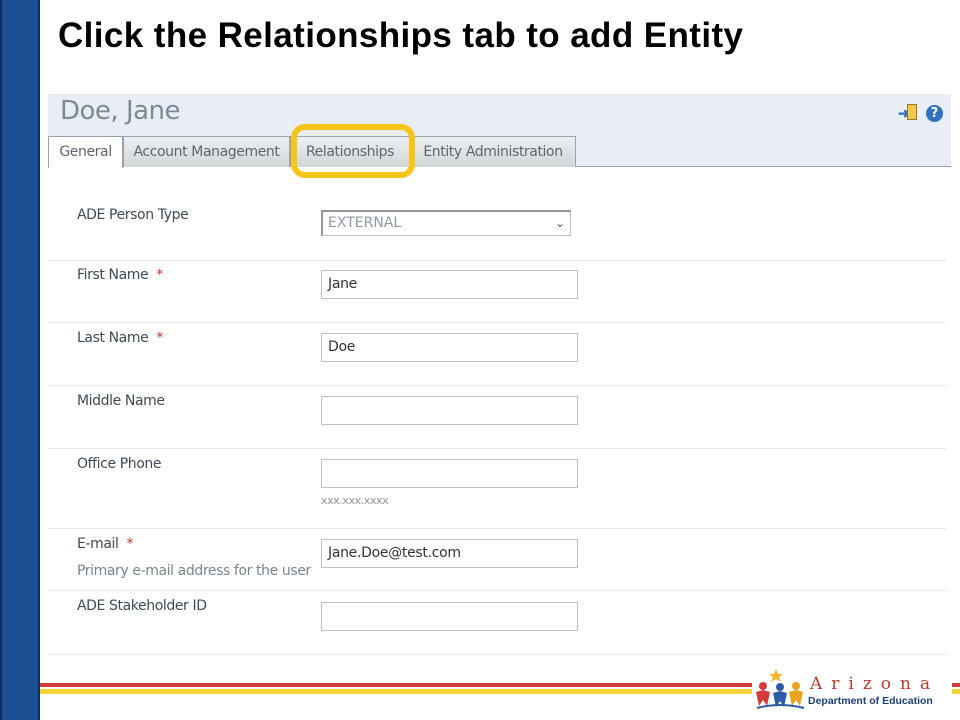  What do you see at coordinates (85, 152) in the screenshot?
I see `tab-general: General` at bounding box center [85, 152].